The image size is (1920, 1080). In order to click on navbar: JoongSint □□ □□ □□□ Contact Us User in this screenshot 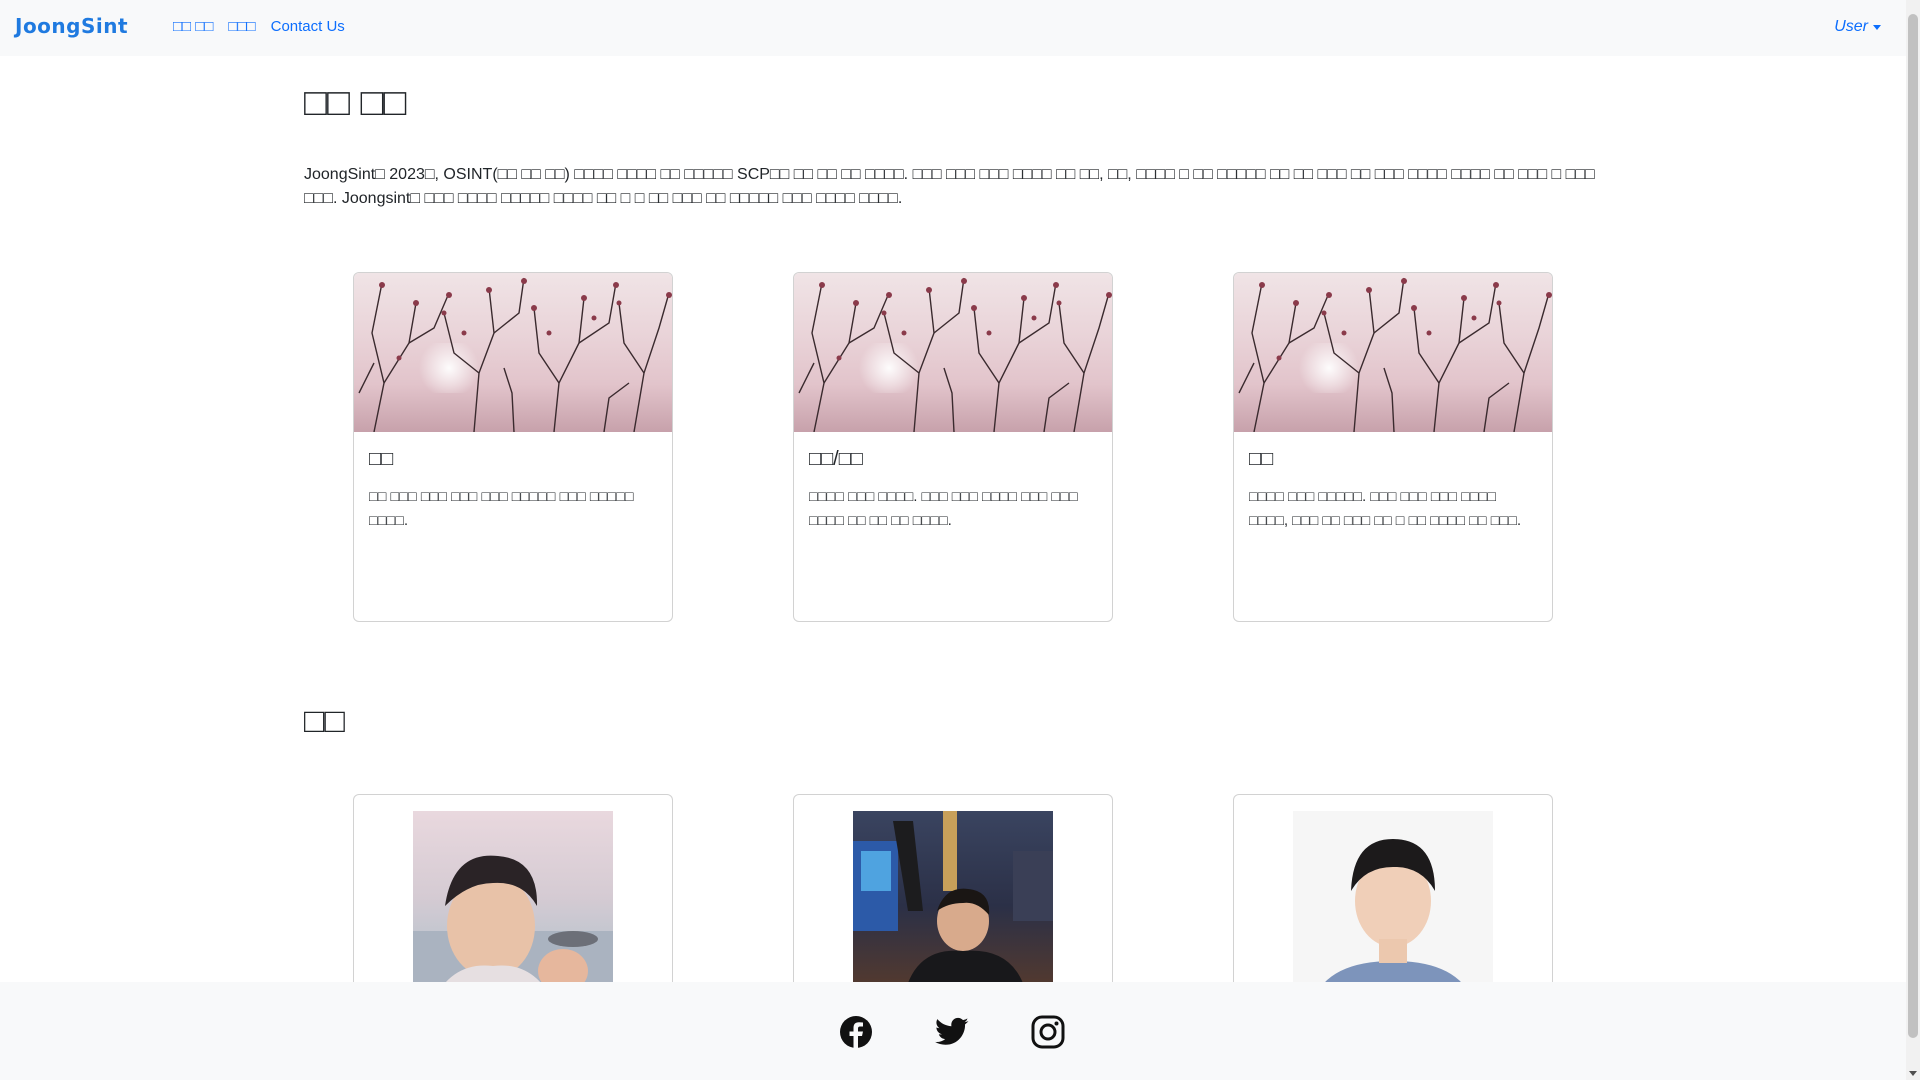, I will do `click(953, 28)`.